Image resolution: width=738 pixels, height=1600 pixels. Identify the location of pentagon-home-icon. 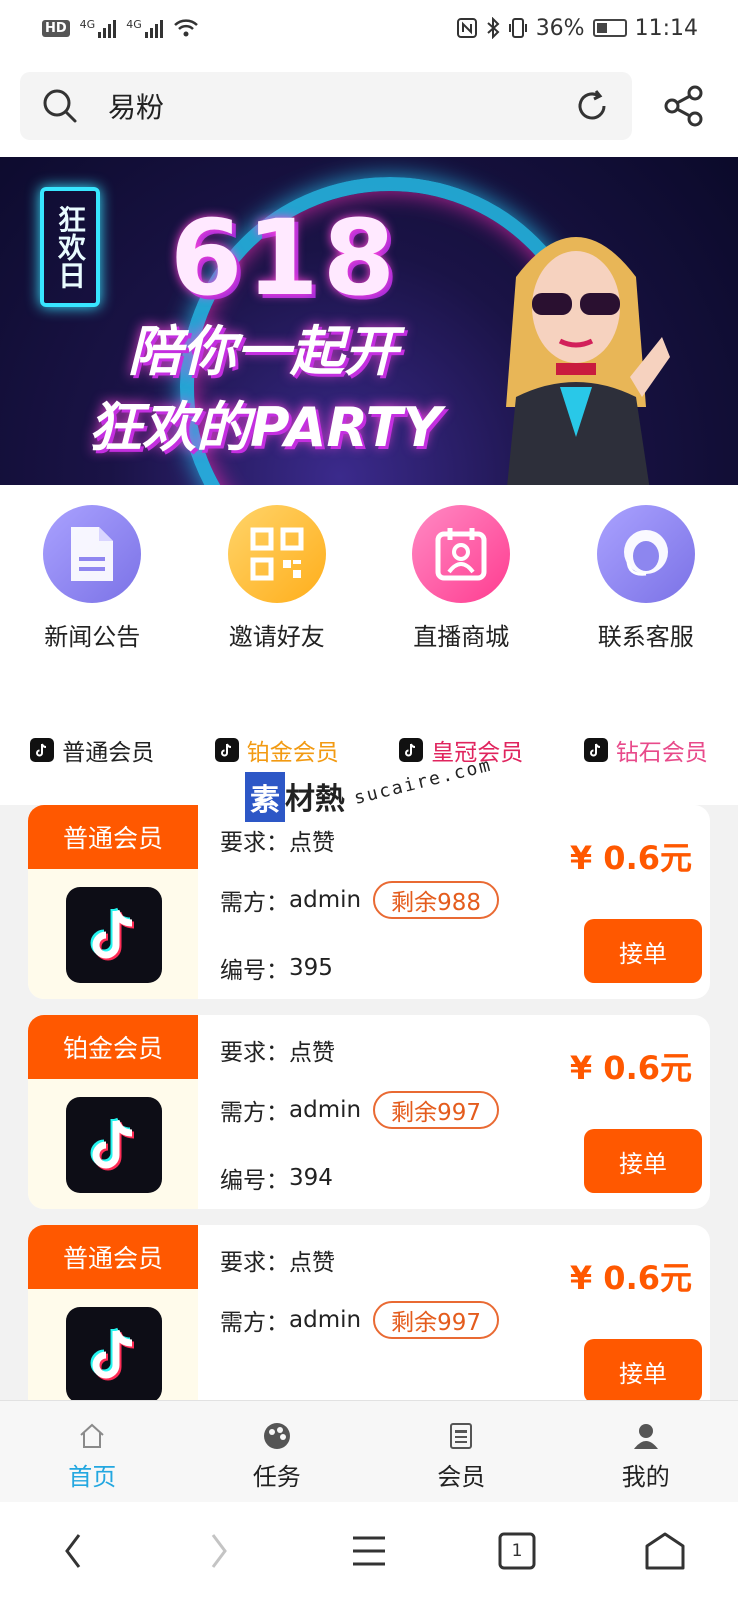
(665, 1551).